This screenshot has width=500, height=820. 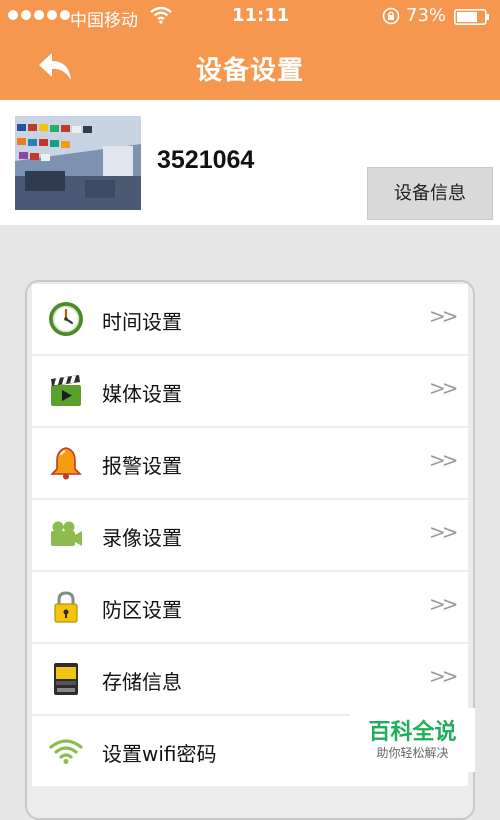 I want to click on menu-item-label: 防区设置, so click(x=142, y=610).